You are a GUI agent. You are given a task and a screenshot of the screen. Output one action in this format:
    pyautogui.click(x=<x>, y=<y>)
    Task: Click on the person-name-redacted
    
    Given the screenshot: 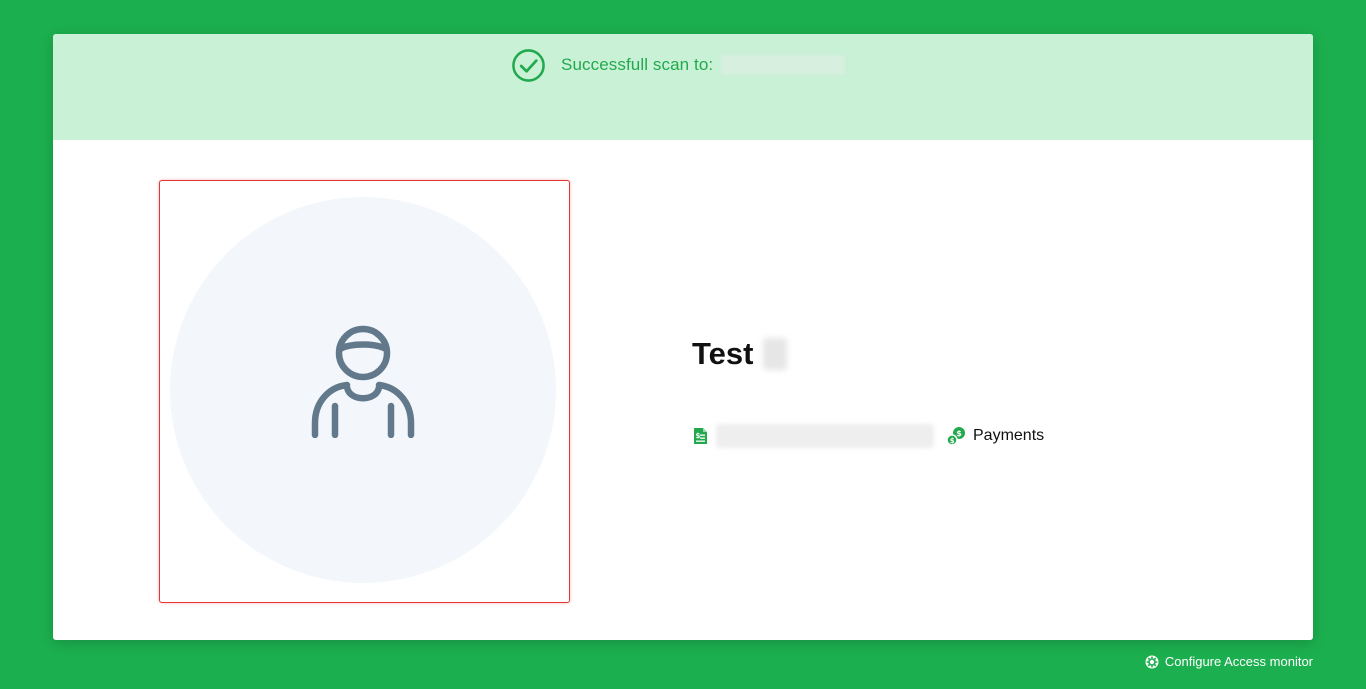 What is the action you would take?
    pyautogui.click(x=775, y=354)
    